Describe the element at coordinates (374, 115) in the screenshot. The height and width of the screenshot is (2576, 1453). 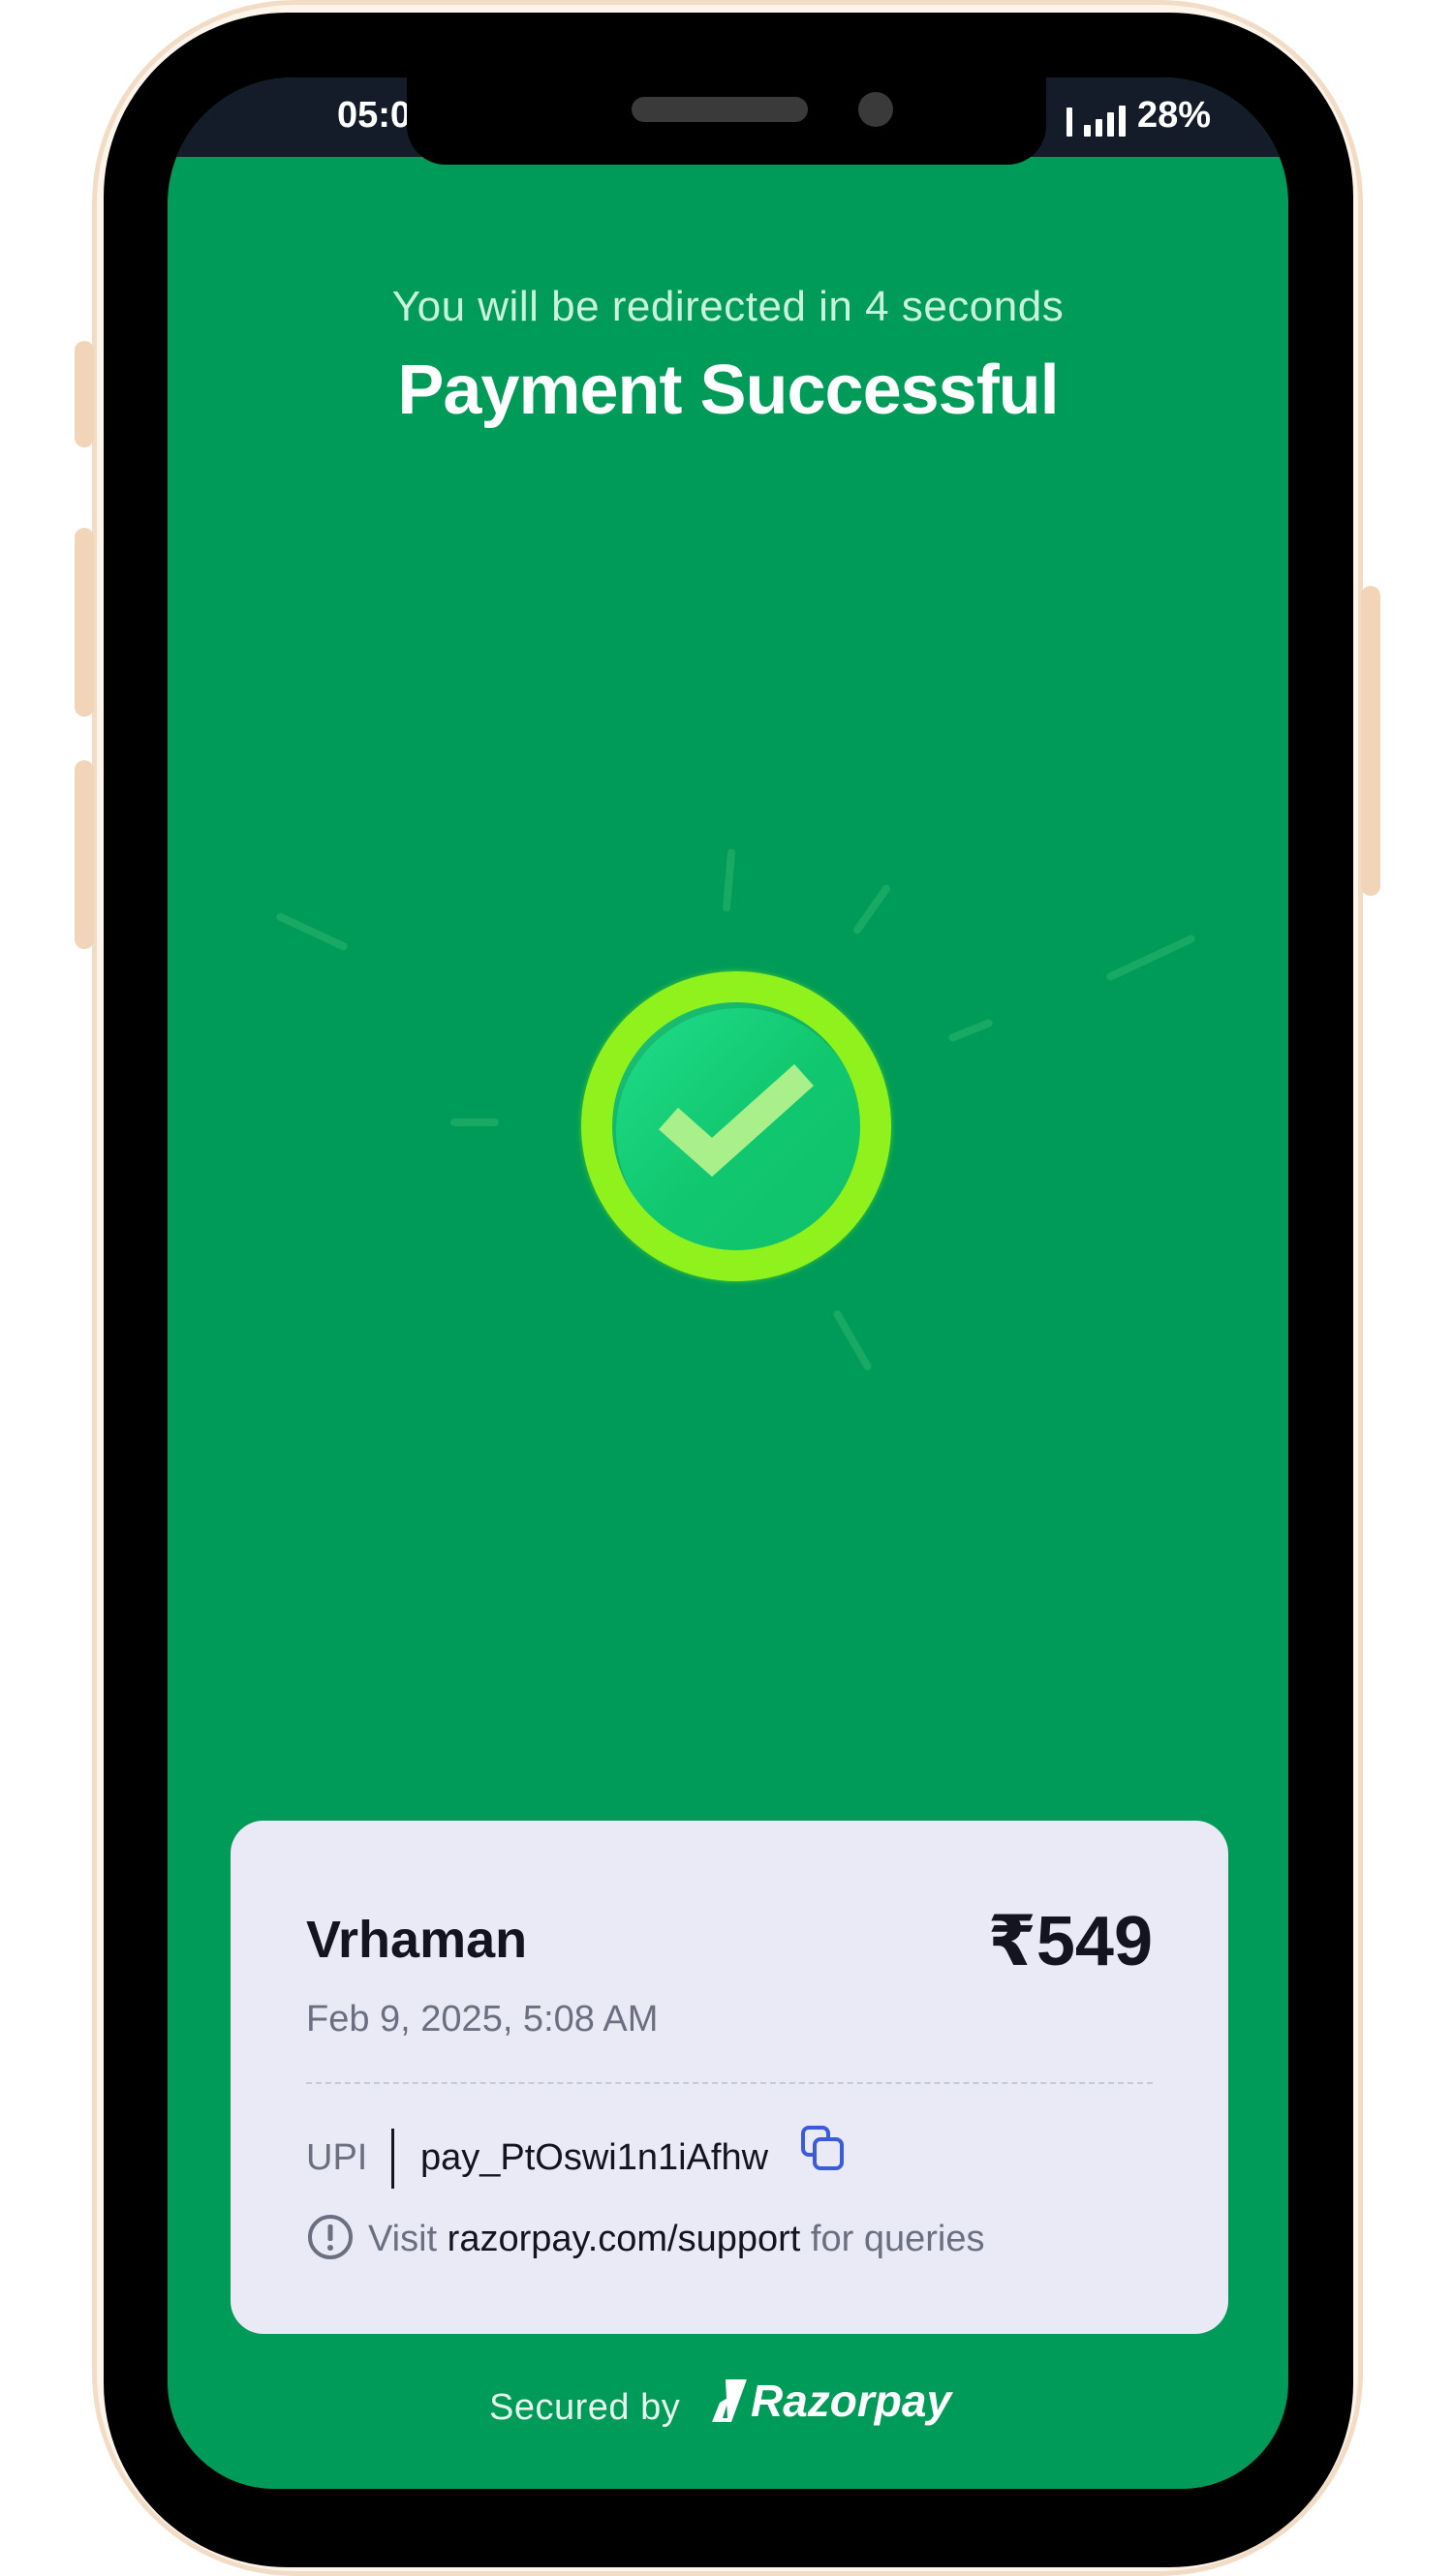
I see `status-time: 05:0` at that location.